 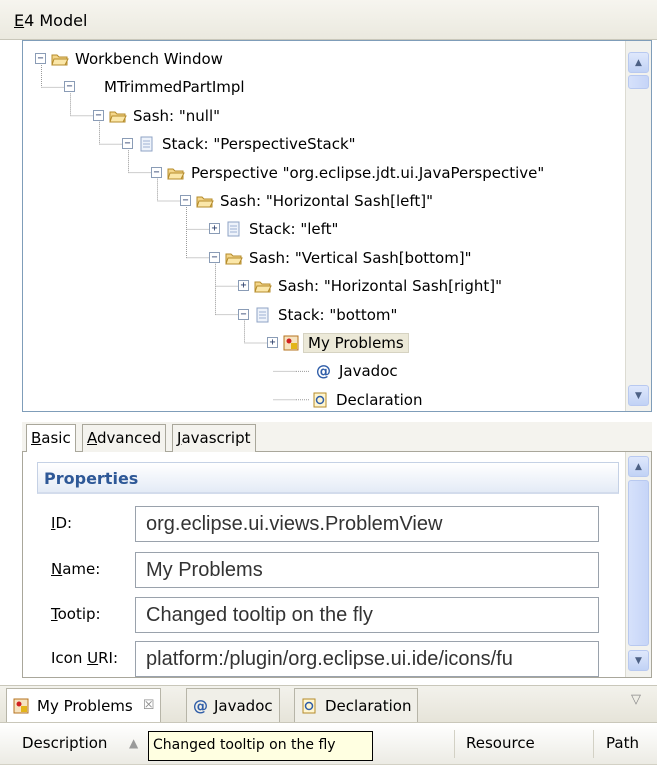 I want to click on tree-node: Stack: "bottom", so click(x=325, y=315).